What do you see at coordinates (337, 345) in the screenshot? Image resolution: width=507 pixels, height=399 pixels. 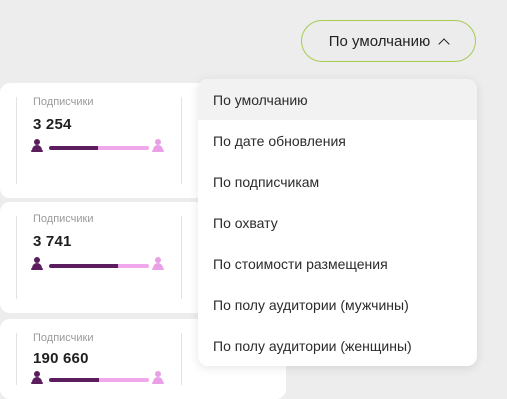 I see `sort-option: По полу аудитории (женщины)` at bounding box center [337, 345].